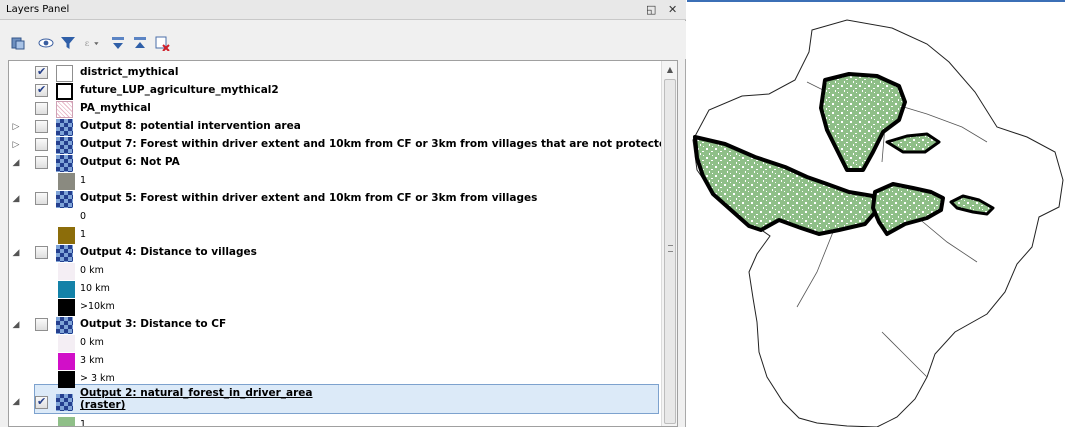 This screenshot has height=427, width=1065. I want to click on legend-label: 3 km, so click(92, 360).